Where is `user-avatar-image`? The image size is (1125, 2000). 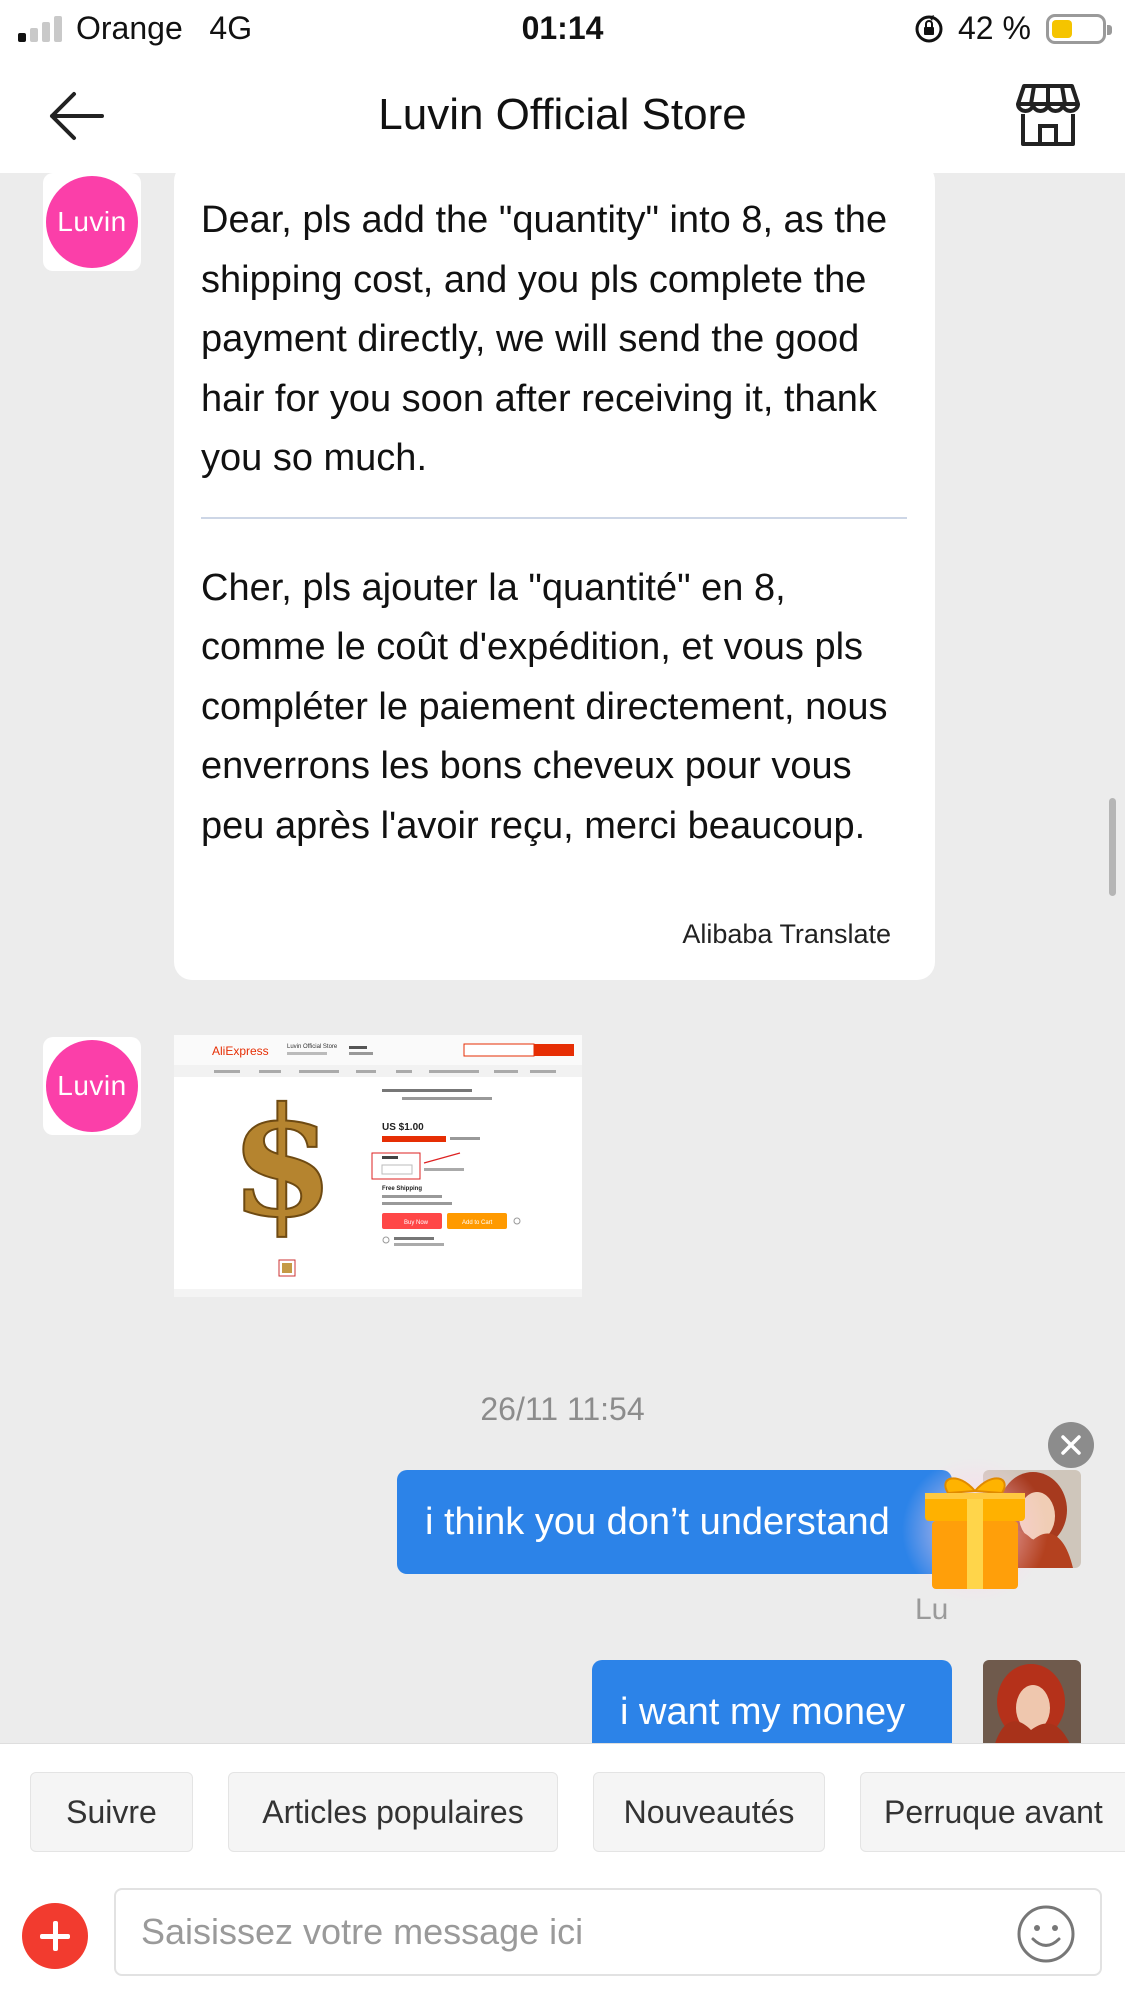 user-avatar-image is located at coordinates (1032, 1701).